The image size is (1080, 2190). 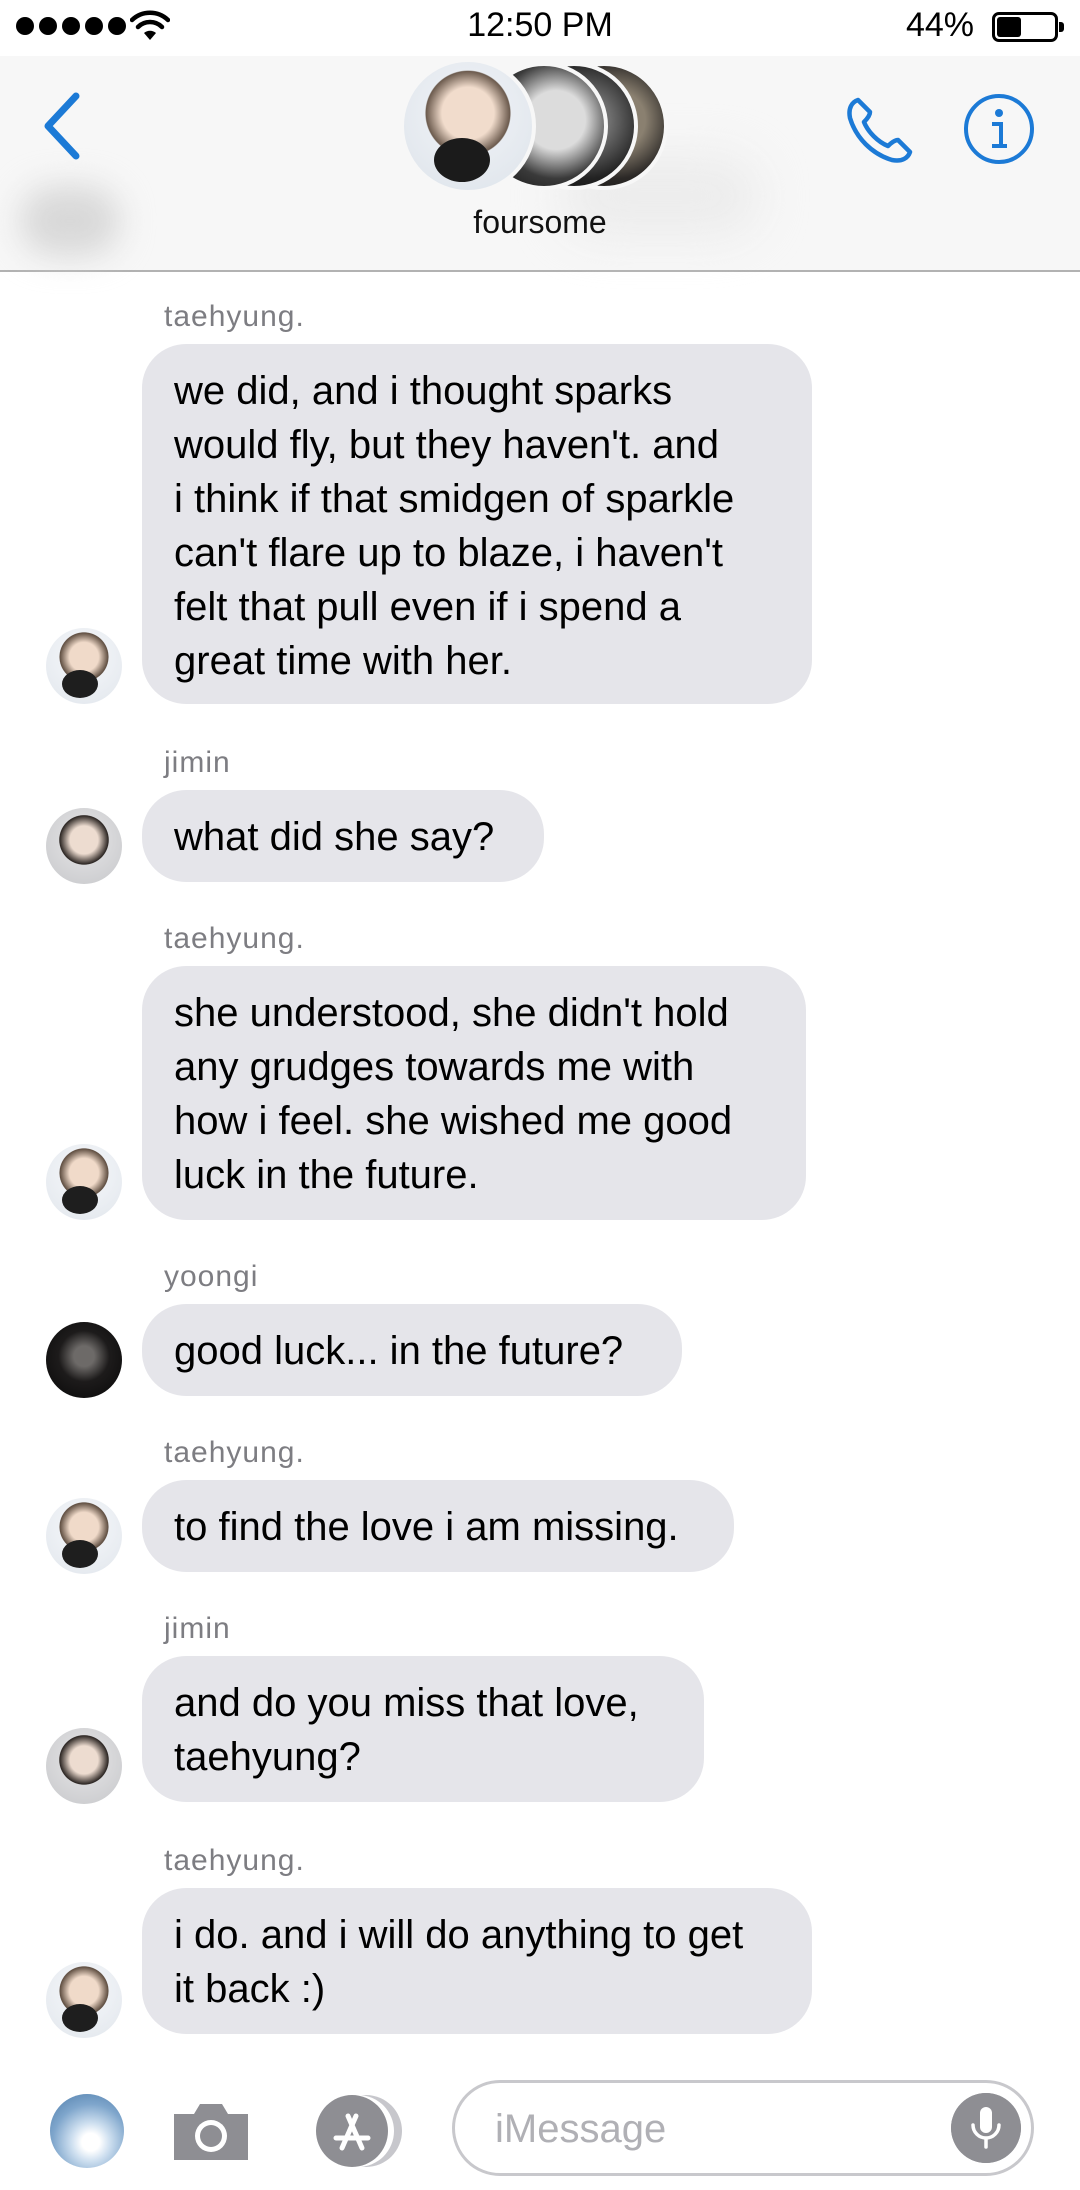 I want to click on group-name: foursome, so click(x=540, y=222).